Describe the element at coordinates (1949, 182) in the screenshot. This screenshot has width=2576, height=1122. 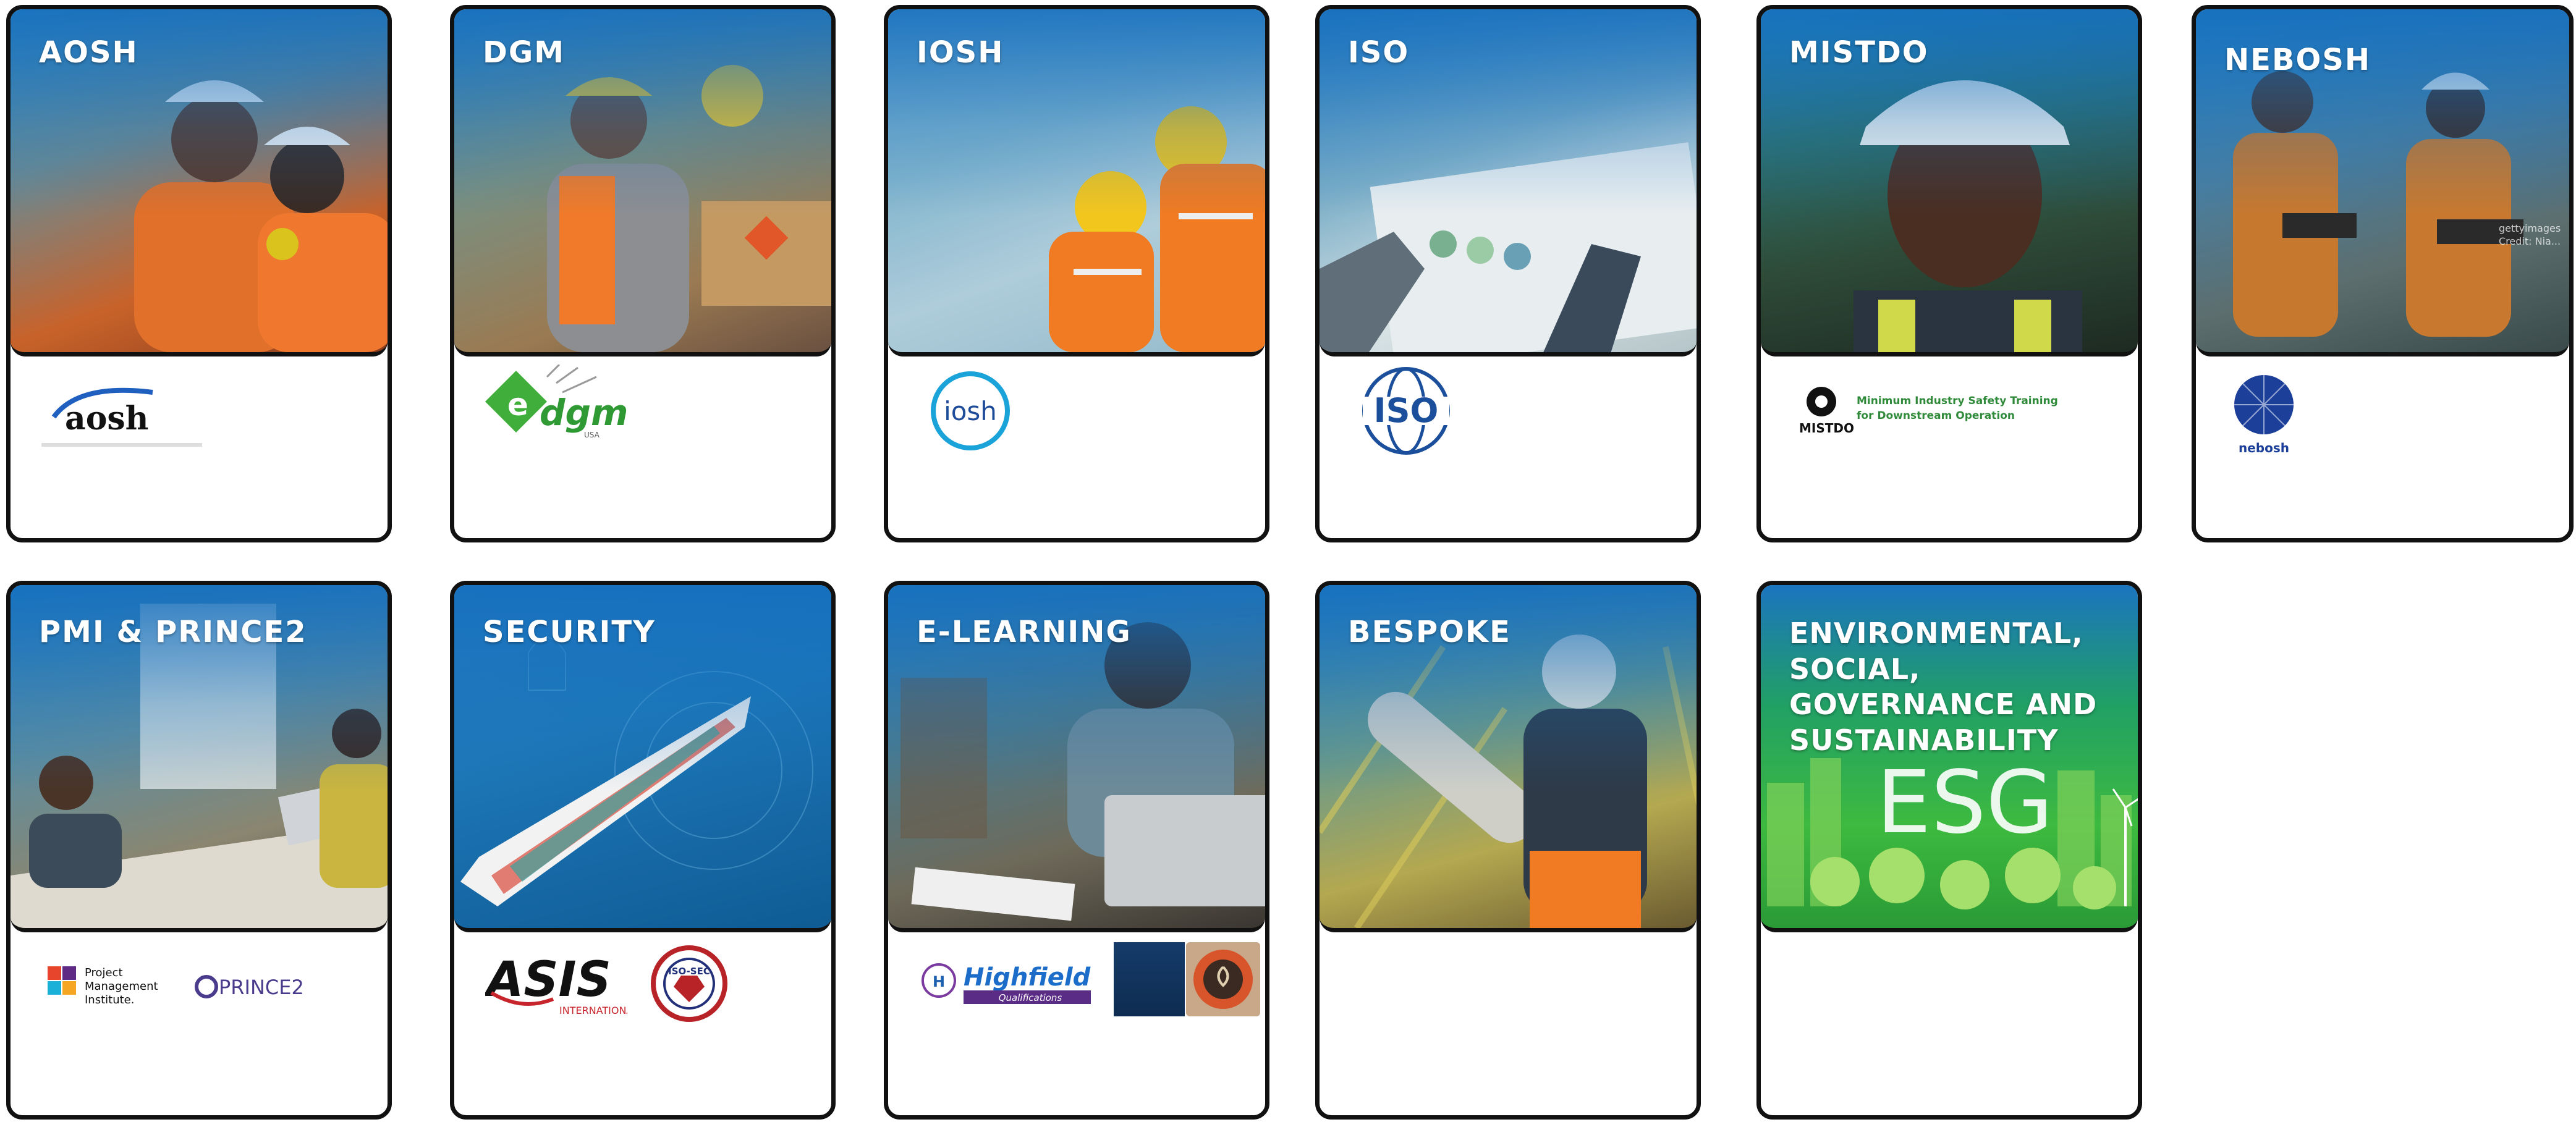
I see `card-image-mistdo: MISTDO` at that location.